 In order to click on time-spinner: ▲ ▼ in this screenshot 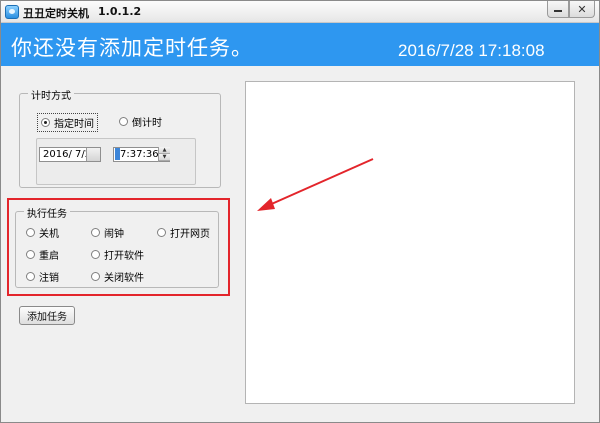, I will do `click(164, 154)`.